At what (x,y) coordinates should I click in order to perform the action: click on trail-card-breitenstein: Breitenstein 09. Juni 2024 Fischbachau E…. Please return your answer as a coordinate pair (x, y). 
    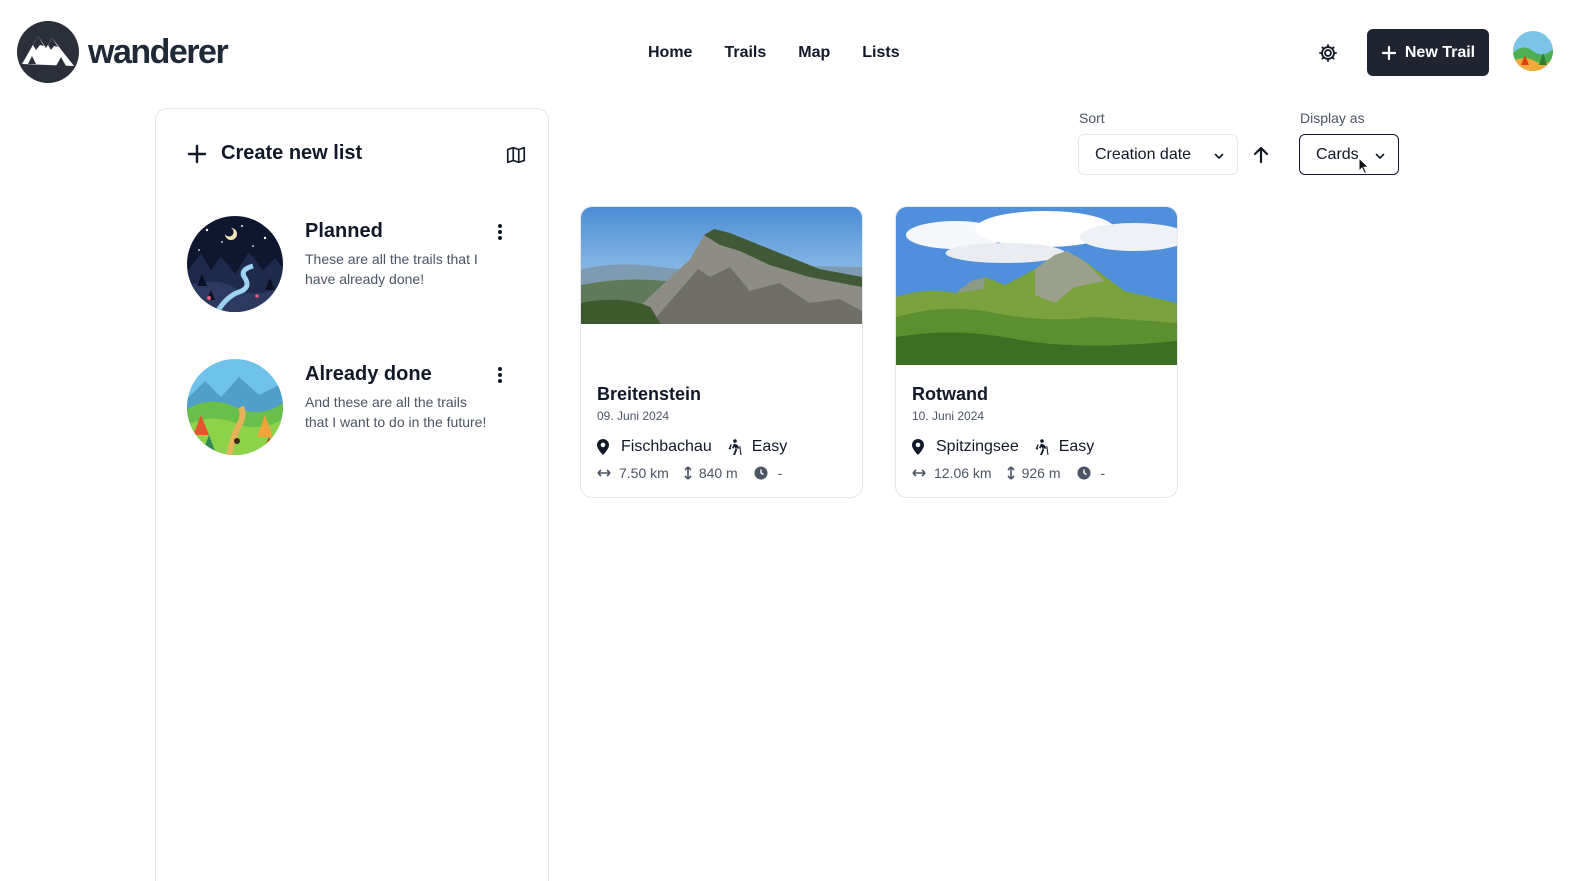
    Looking at the image, I should click on (721, 352).